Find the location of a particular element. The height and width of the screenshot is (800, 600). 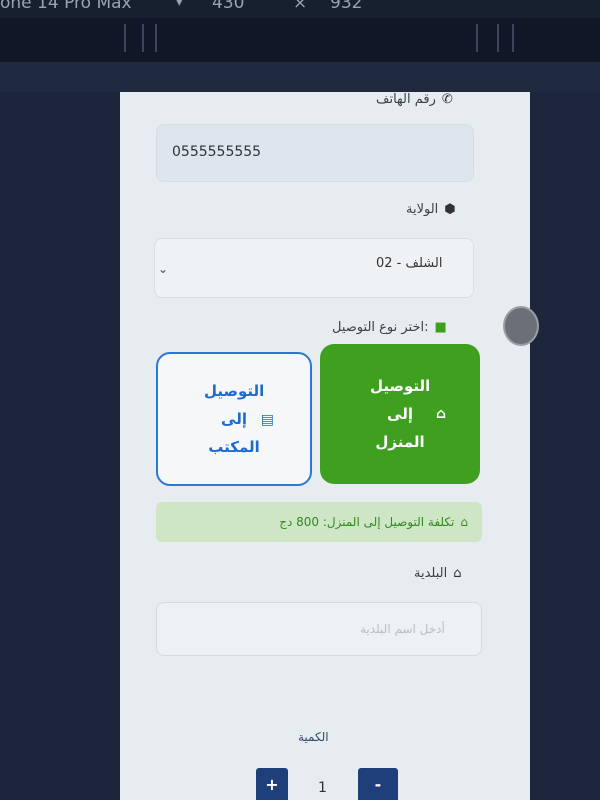

home-delivery-label: التوصيل إلى المنزل is located at coordinates (400, 414).